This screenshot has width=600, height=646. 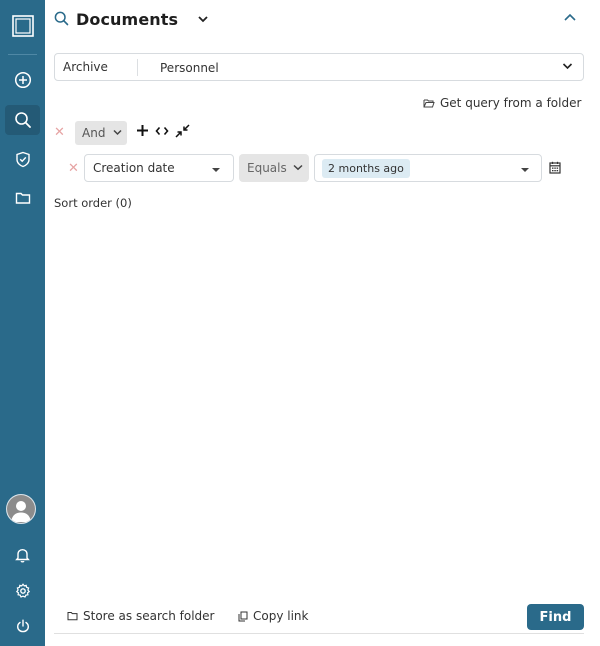 What do you see at coordinates (511, 103) in the screenshot?
I see `get-query-from-folder-label: Get query from a folder` at bounding box center [511, 103].